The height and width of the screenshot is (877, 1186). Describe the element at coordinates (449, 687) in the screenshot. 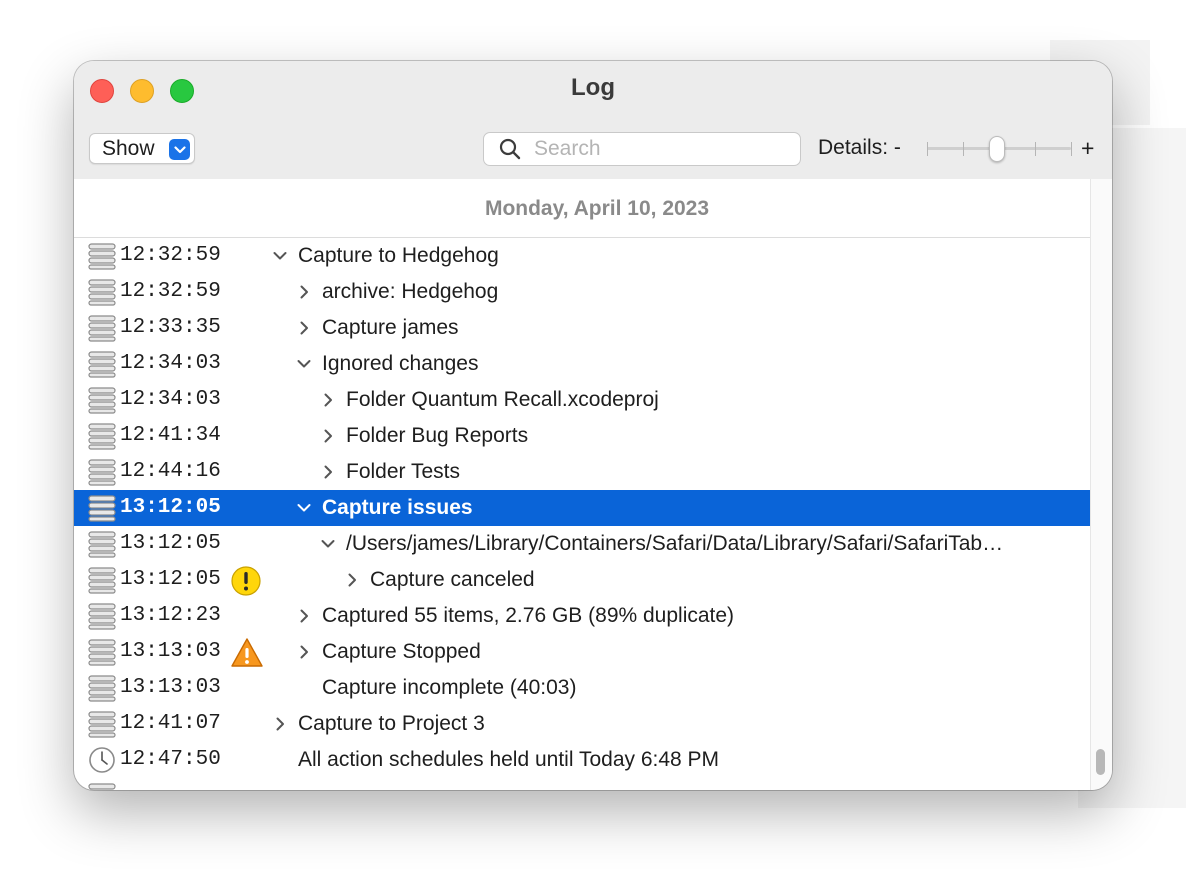

I see `log-message: Capture incomplete (40:03)` at that location.